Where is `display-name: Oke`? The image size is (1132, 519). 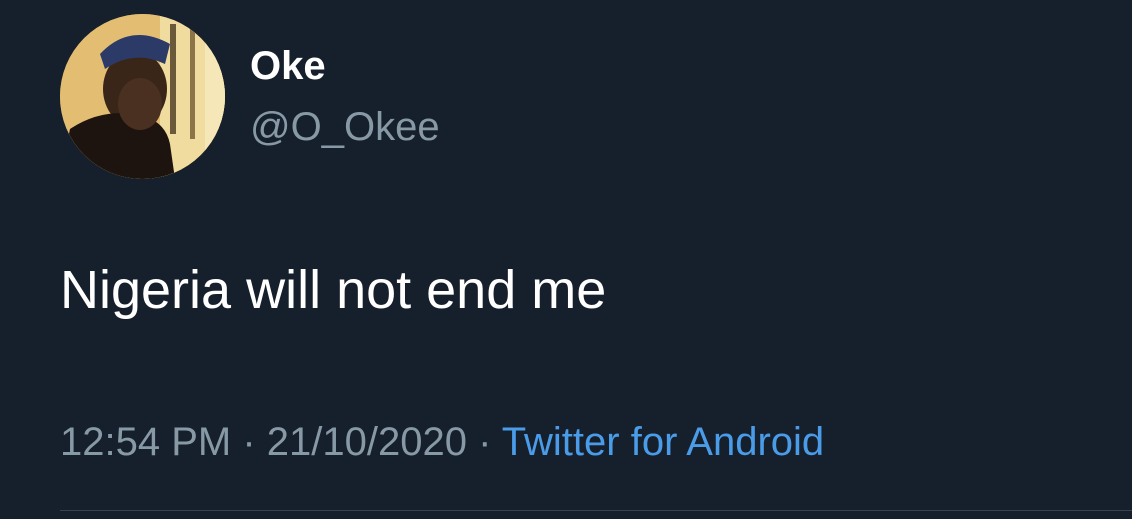
display-name: Oke is located at coordinates (288, 66).